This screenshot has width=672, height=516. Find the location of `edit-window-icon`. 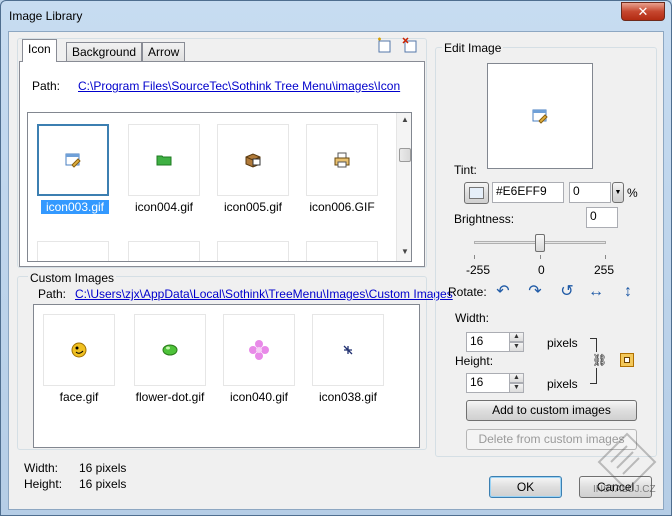

edit-window-icon is located at coordinates (73, 160).